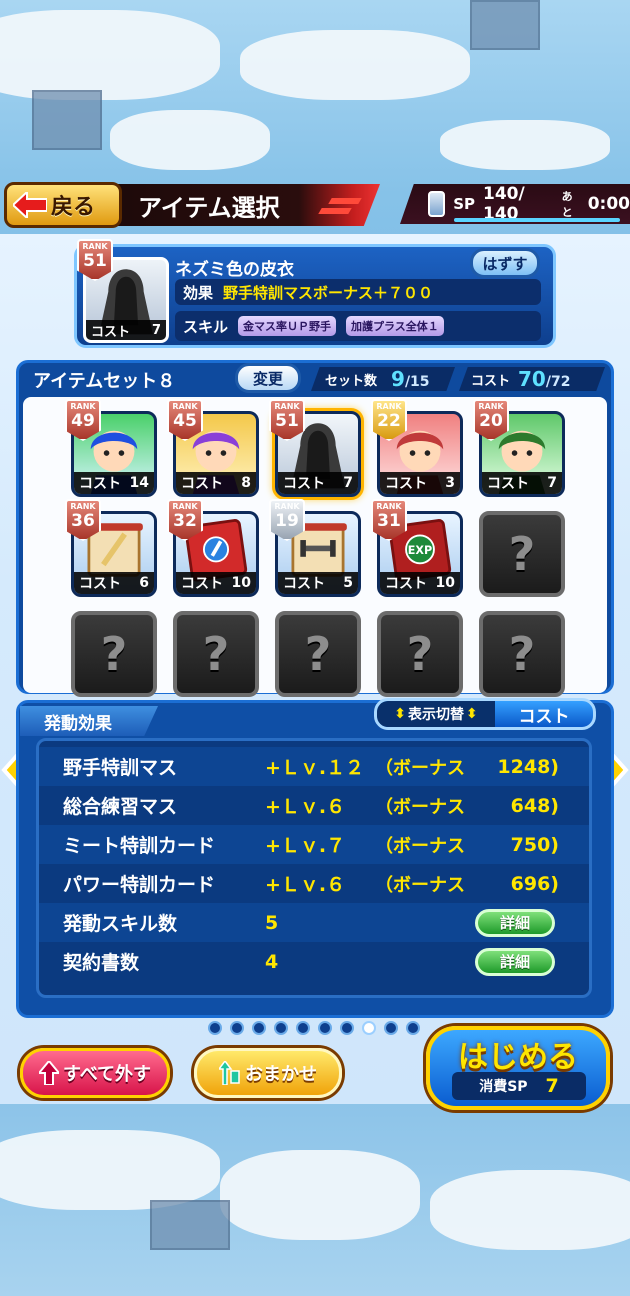 The width and height of the screenshot is (630, 1296). I want to click on cost-value-wrap: 70/72, so click(544, 379).